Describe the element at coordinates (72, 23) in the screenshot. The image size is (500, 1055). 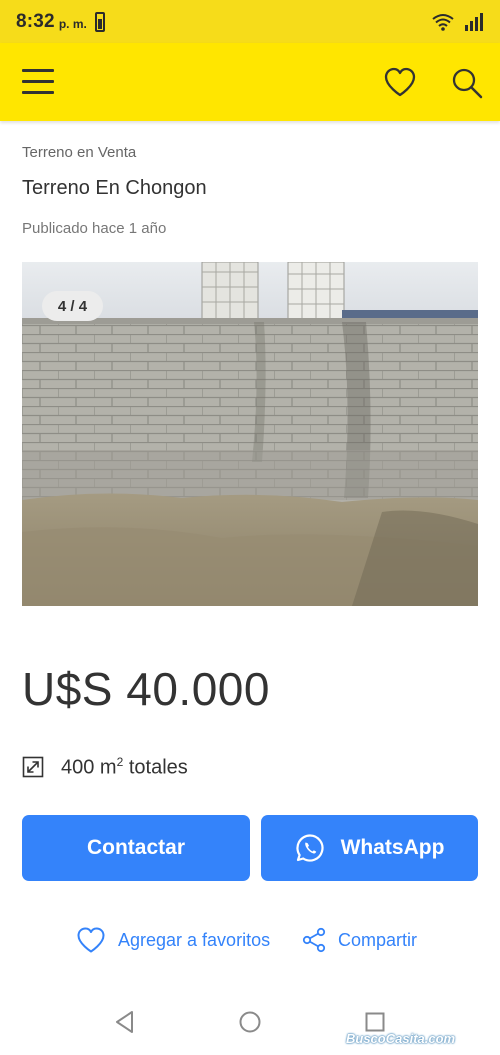
I see `status-ampm: p. m.` at that location.